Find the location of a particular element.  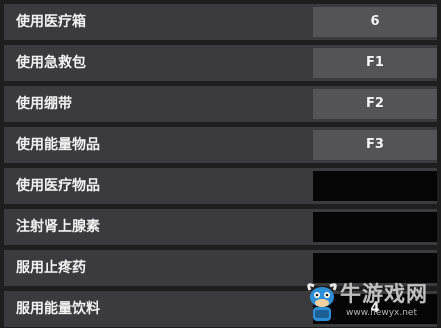

key-slot-button: F1 is located at coordinates (375, 63).